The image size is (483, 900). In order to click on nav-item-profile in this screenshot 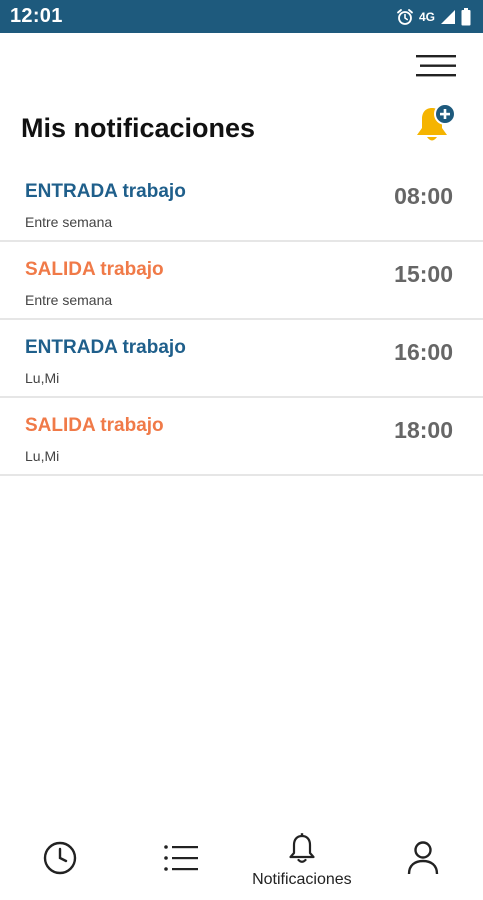, I will do `click(423, 860)`.